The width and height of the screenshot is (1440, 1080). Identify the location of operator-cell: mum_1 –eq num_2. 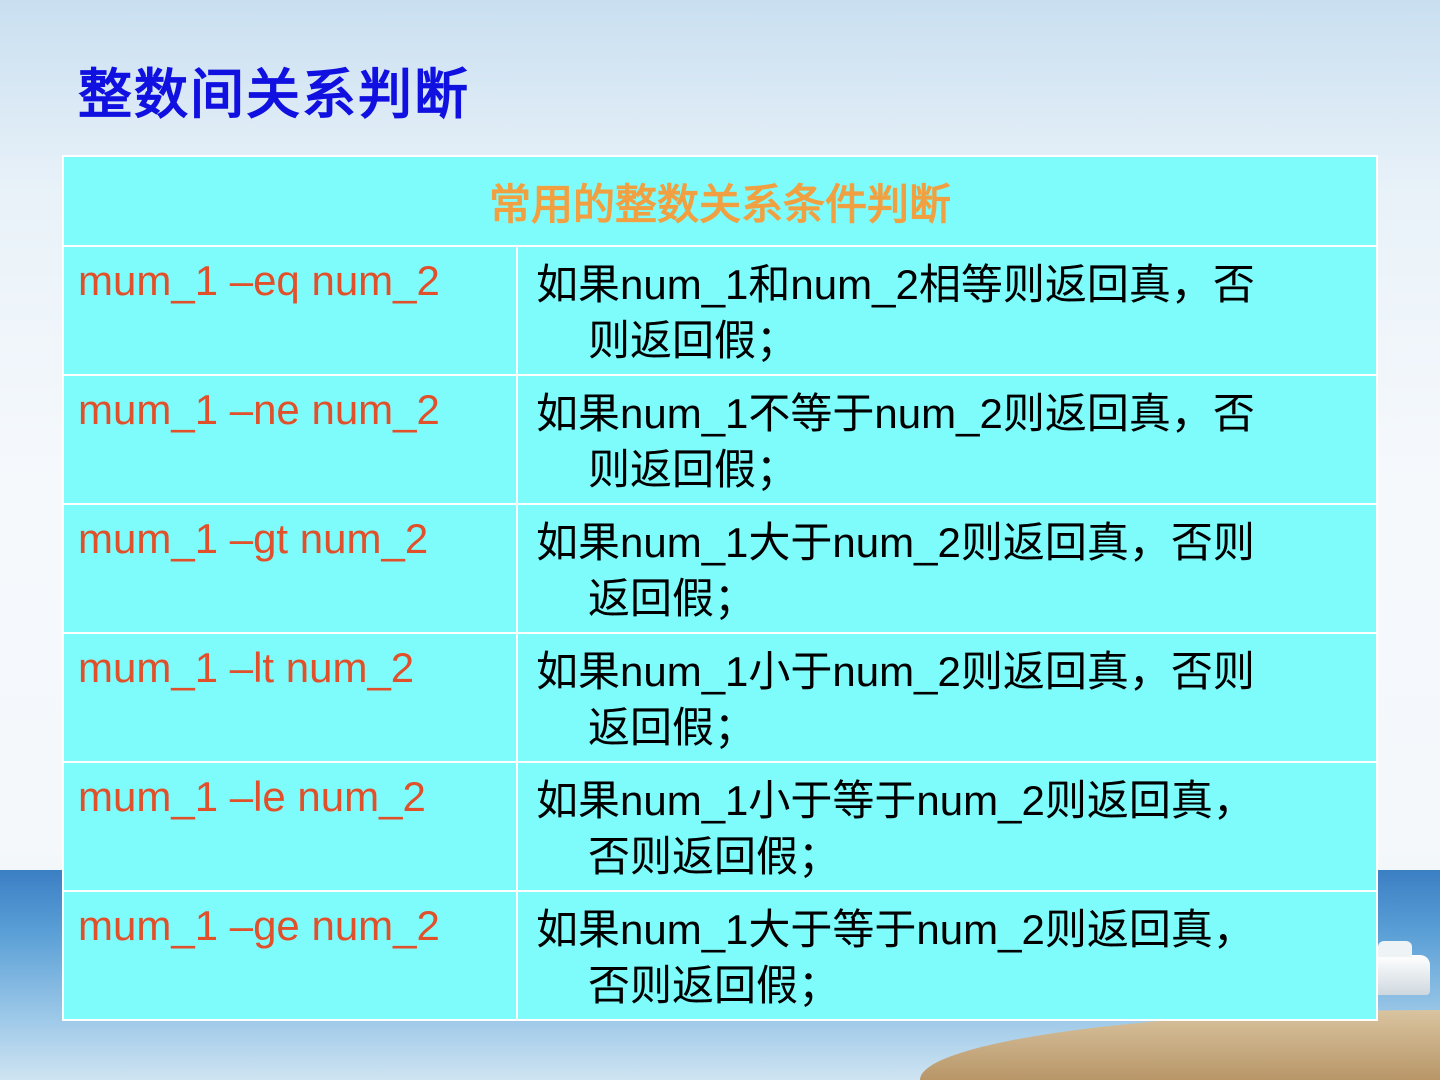
(290, 310).